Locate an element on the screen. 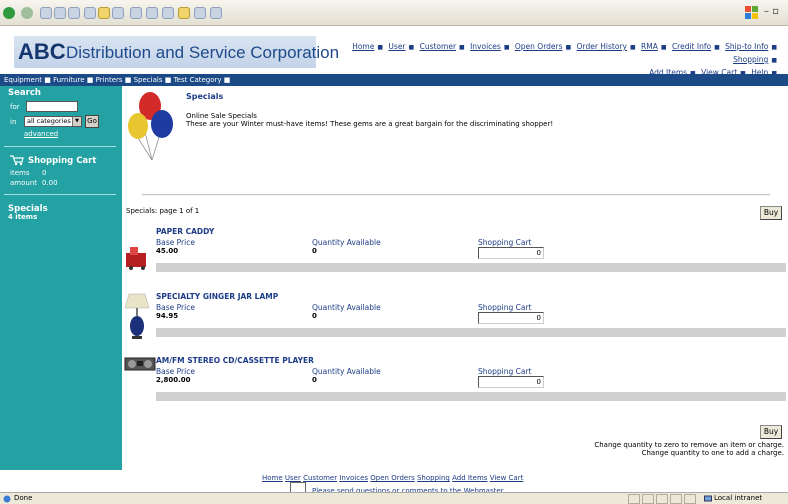 Image resolution: width=788 pixels, height=504 pixels. windows-logo-icon is located at coordinates (751, 12).